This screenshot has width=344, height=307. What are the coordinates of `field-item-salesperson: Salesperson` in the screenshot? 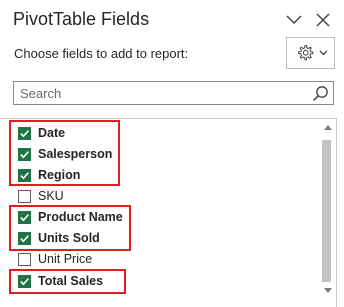 It's located at (65, 154).